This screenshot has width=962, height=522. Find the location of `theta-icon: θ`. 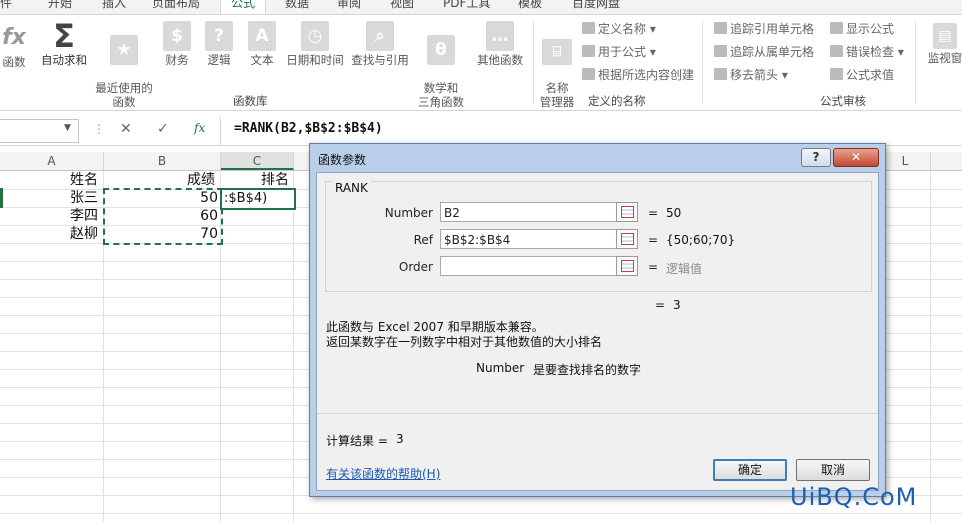

theta-icon: θ is located at coordinates (441, 50).